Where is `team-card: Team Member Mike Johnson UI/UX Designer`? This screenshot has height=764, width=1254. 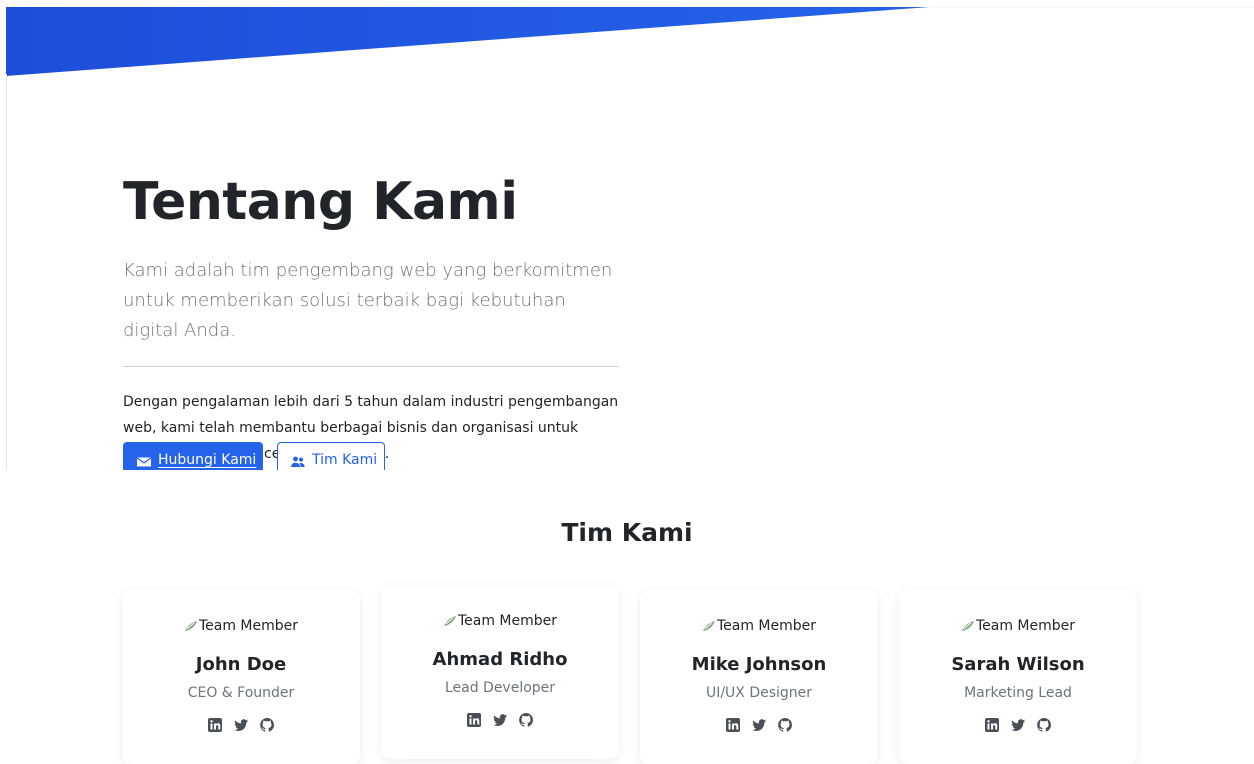
team-card: Team Member Mike Johnson UI/UX Designer is located at coordinates (759, 677).